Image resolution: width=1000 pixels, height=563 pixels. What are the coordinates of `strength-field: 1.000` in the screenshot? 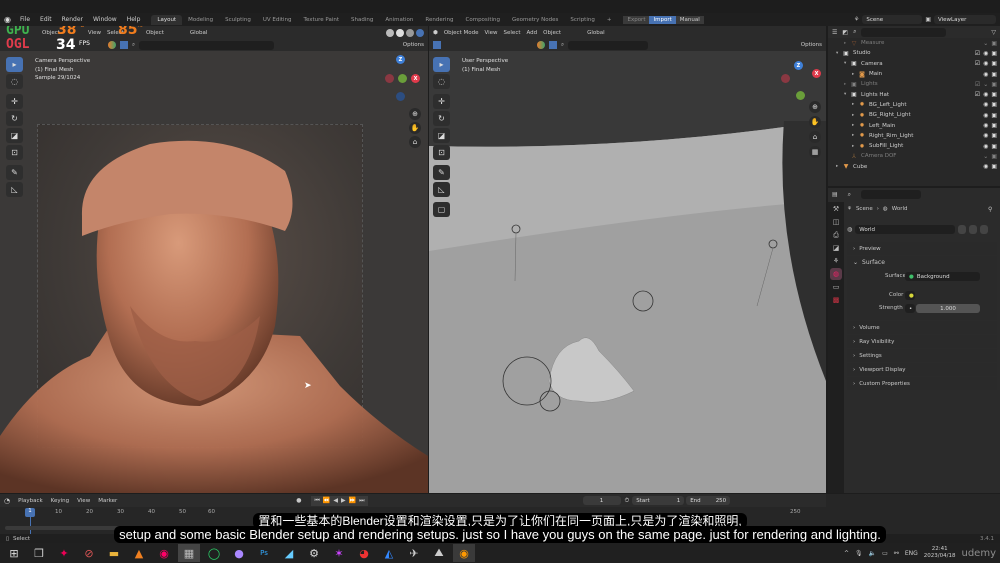 It's located at (948, 308).